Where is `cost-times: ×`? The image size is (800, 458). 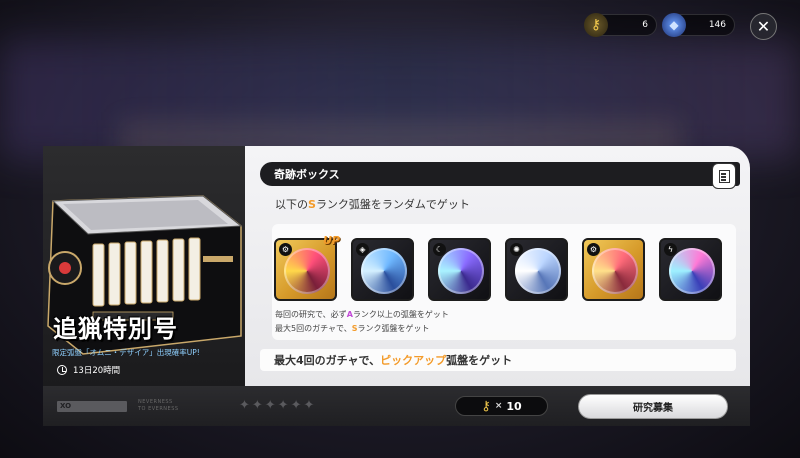
cost-times: × is located at coordinates (498, 406).